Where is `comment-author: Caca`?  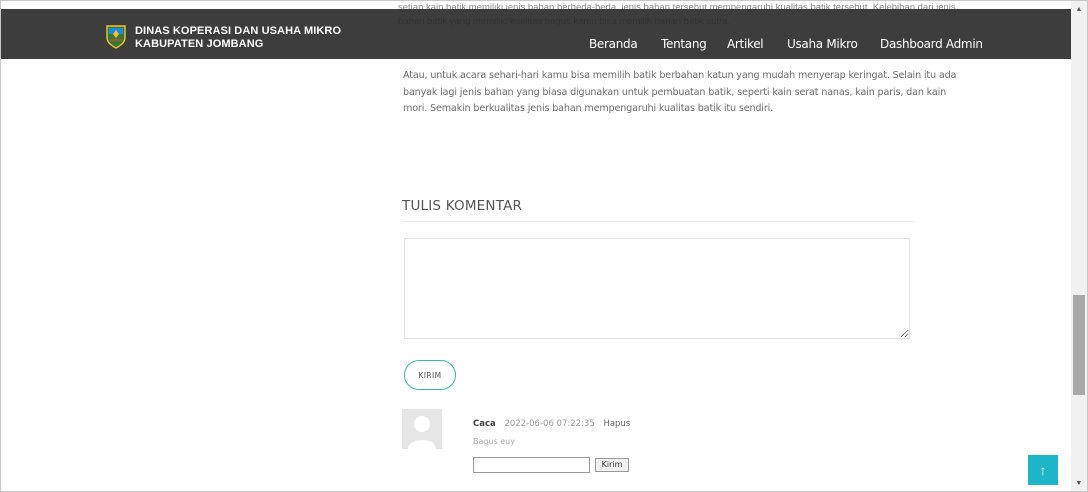
comment-author: Caca is located at coordinates (484, 424).